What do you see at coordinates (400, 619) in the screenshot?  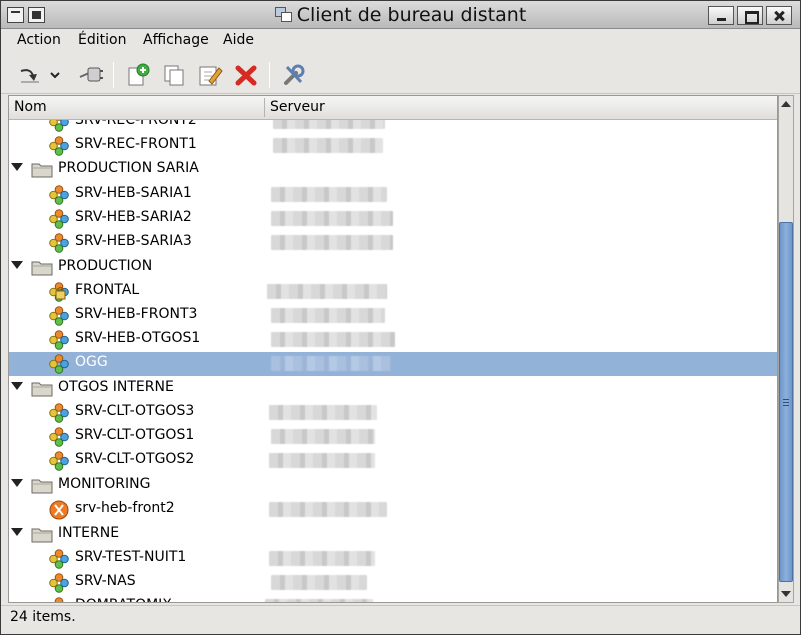 I see `status-bar: 24 items.` at bounding box center [400, 619].